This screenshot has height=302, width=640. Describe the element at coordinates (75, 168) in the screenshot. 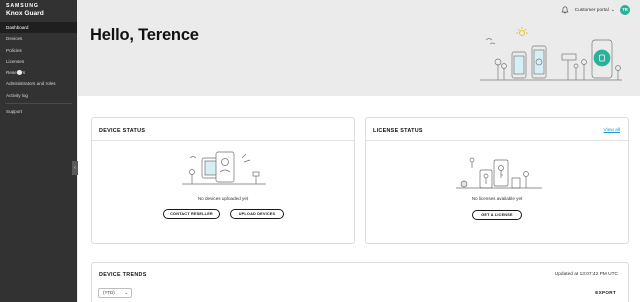

I see `chevron-left-icon: ‹` at that location.